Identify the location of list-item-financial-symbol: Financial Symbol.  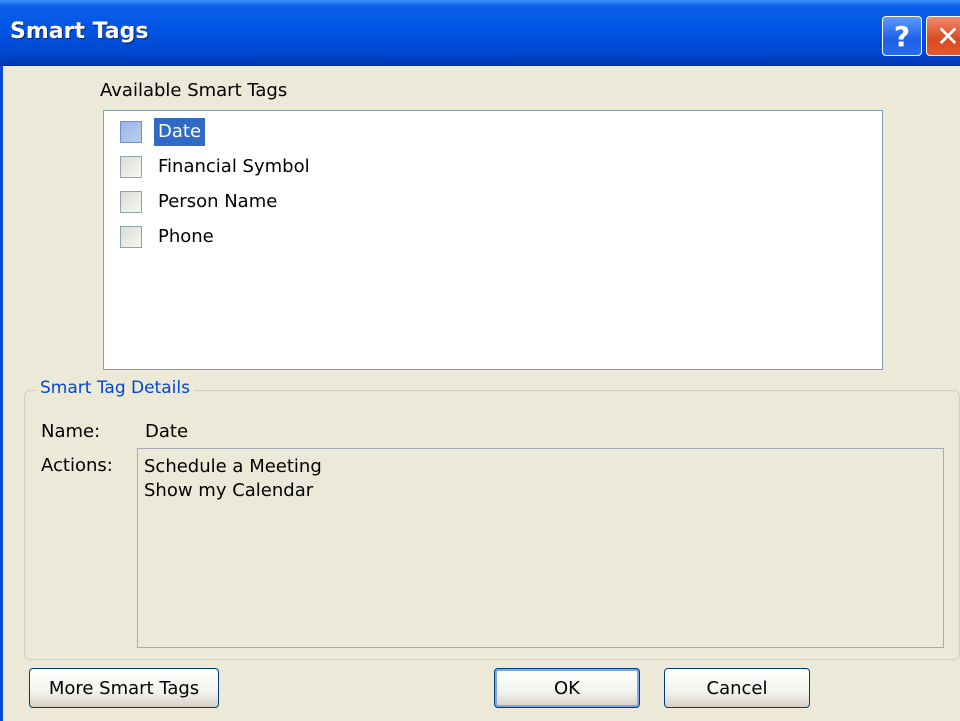
(217, 167).